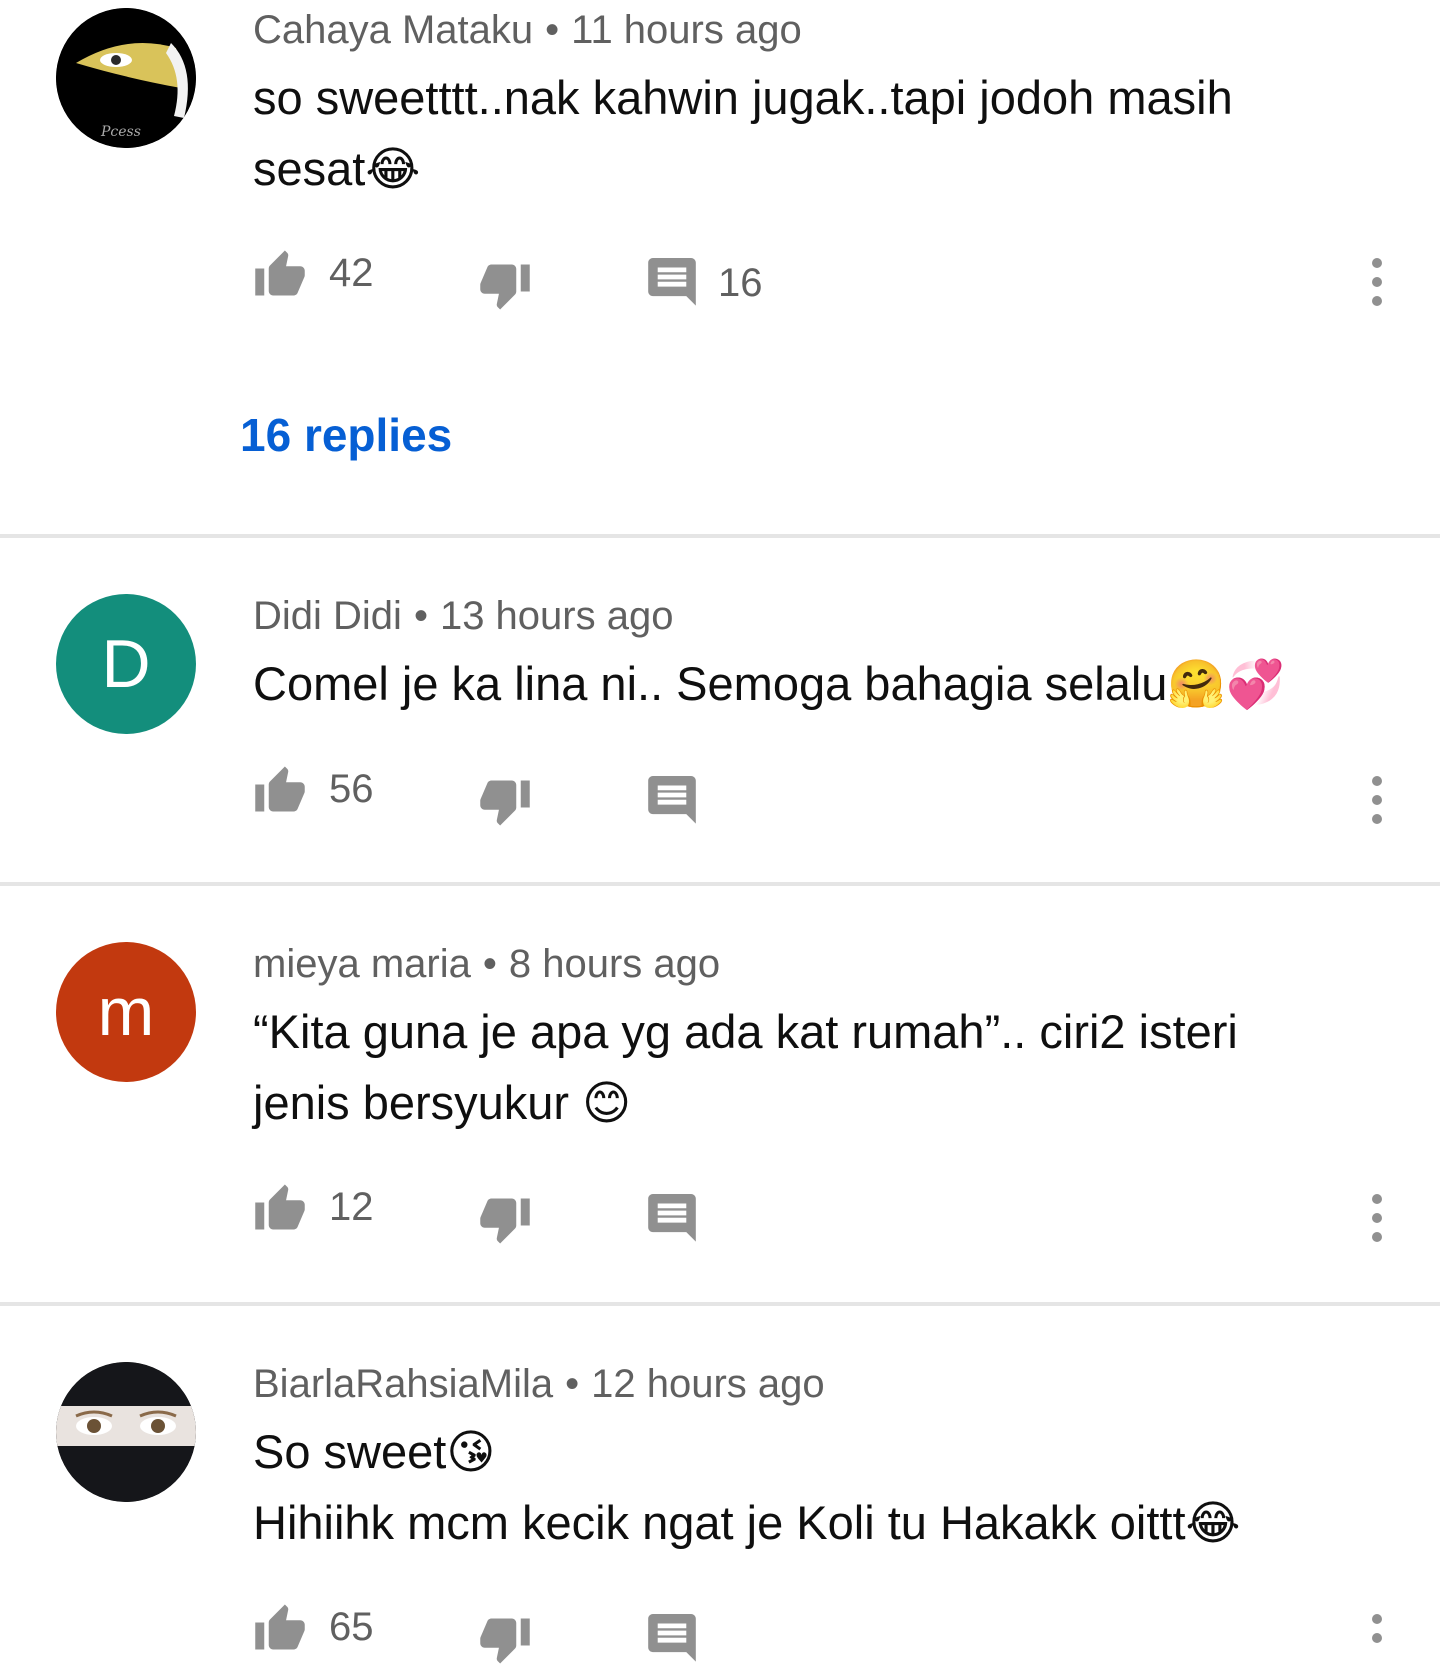 The image size is (1440, 1666). Describe the element at coordinates (313, 789) in the screenshot. I see `like-button: 56` at that location.